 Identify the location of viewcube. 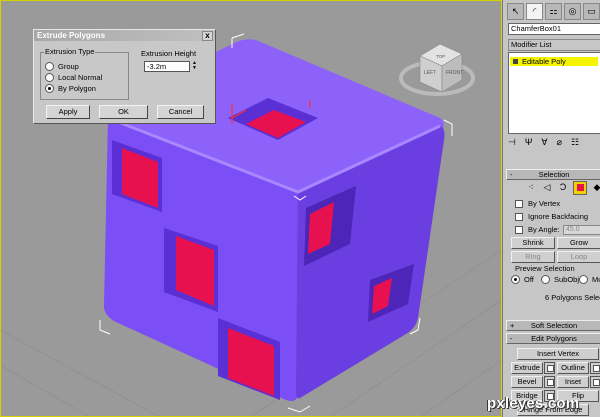
(437, 69).